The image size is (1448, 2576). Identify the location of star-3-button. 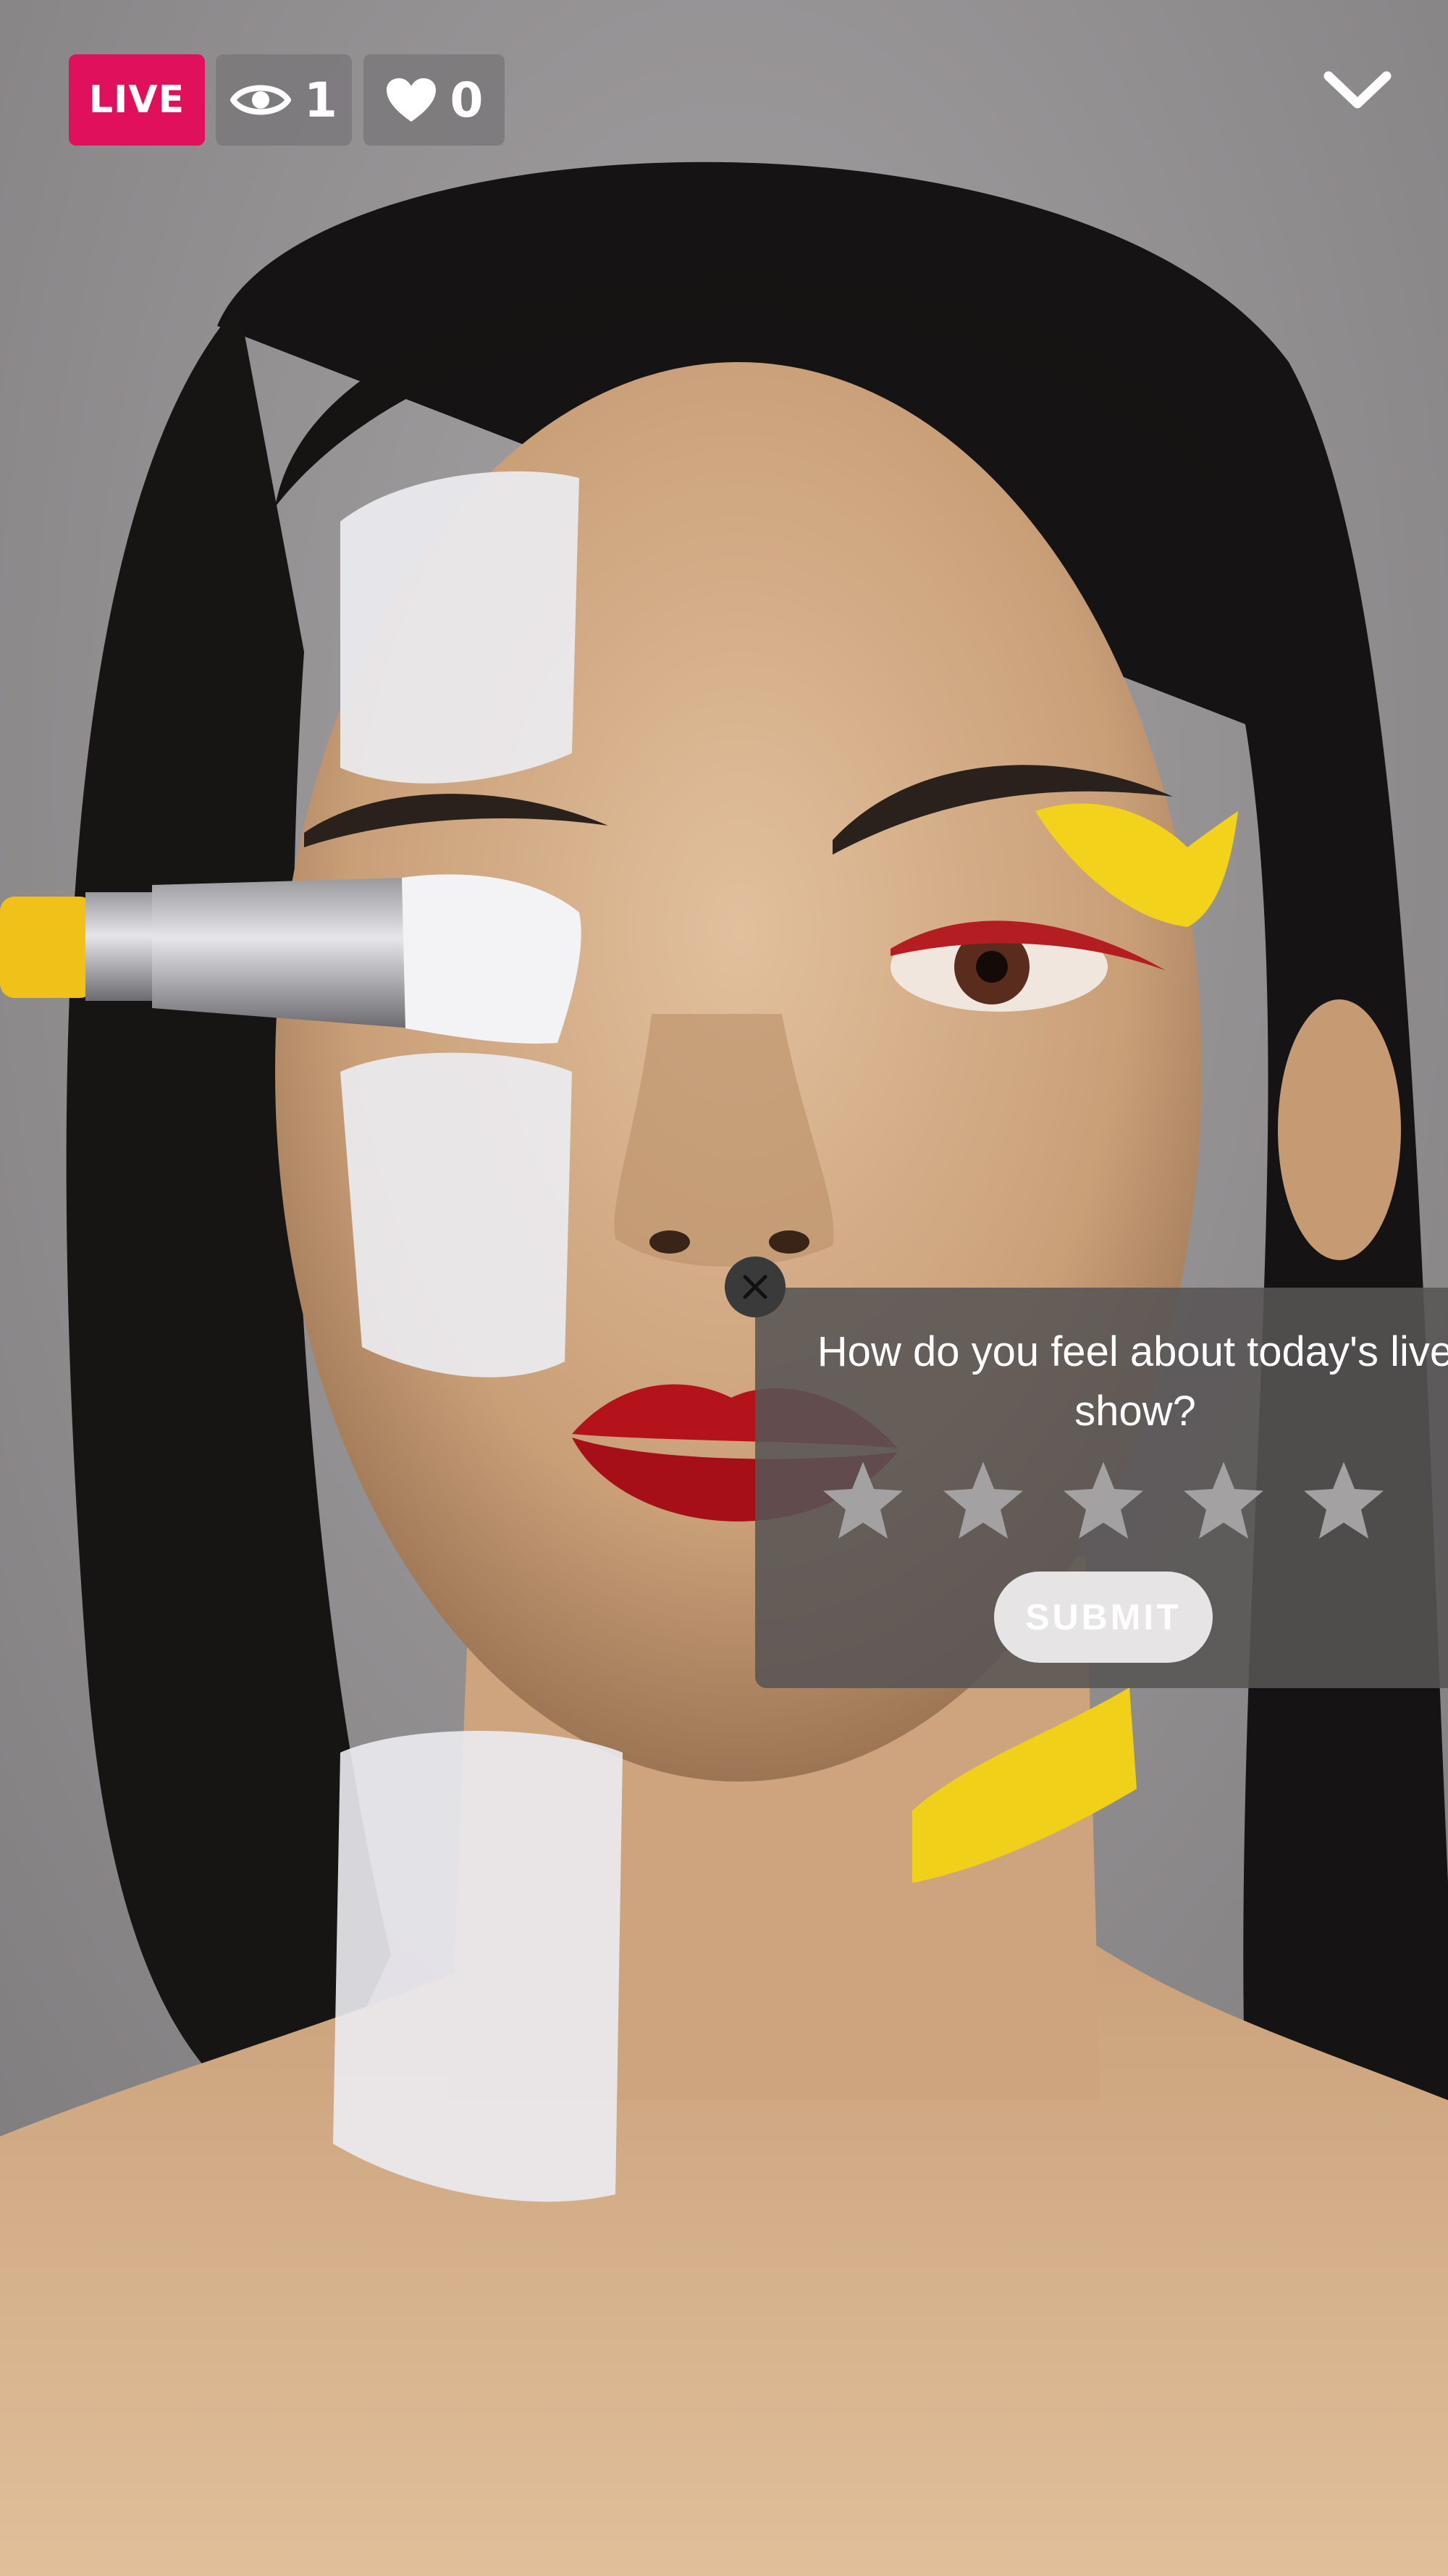
(1103, 1500).